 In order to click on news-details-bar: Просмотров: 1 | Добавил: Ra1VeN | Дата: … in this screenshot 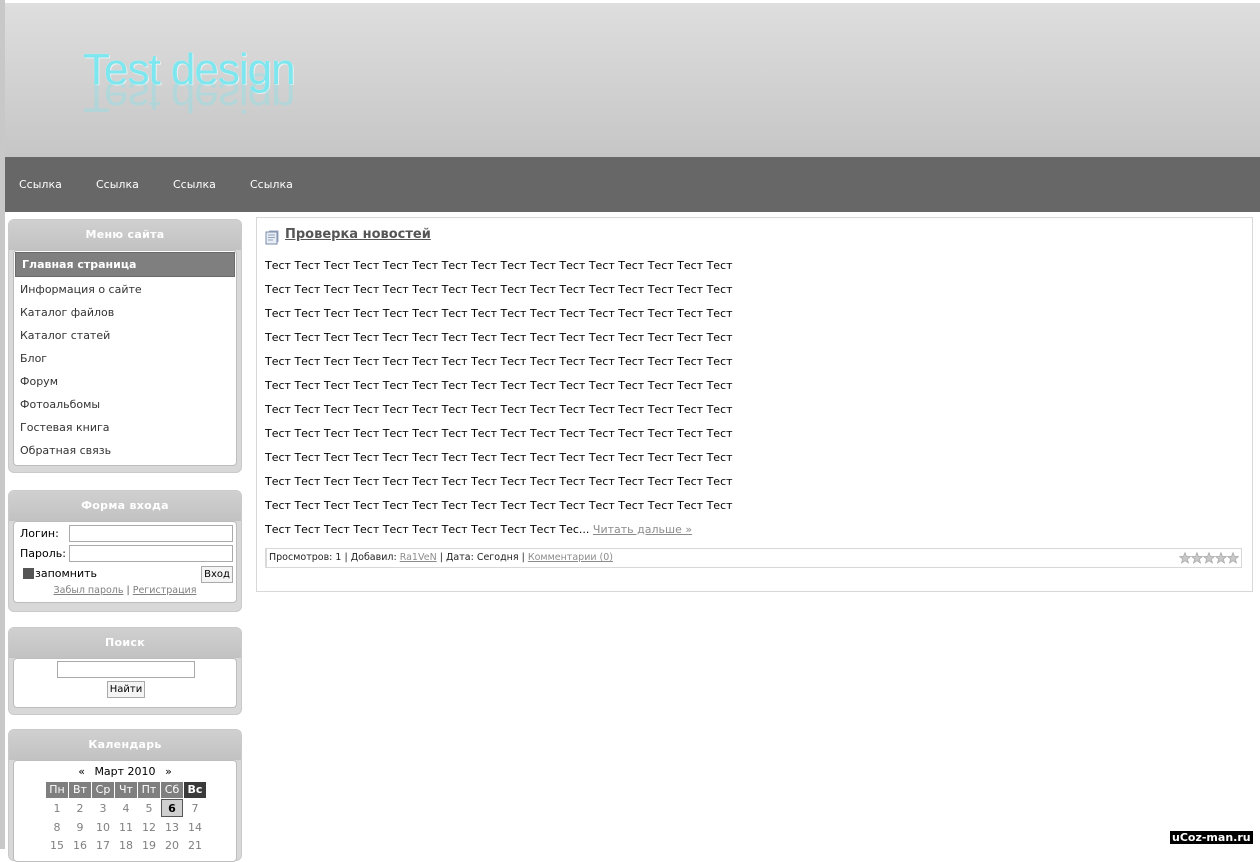, I will do `click(753, 558)`.